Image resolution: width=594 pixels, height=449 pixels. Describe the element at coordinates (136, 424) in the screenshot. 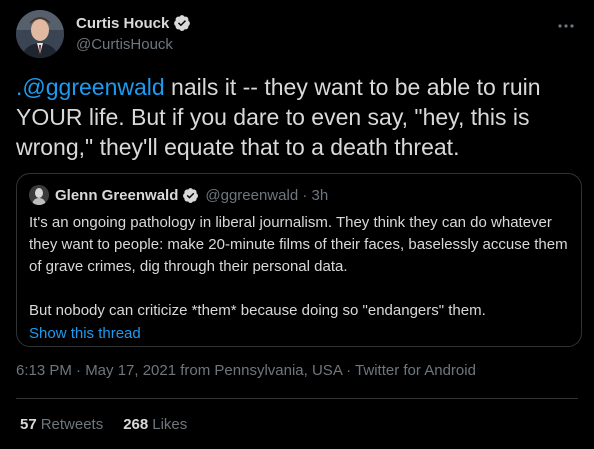

I see `likes-count: 268` at that location.